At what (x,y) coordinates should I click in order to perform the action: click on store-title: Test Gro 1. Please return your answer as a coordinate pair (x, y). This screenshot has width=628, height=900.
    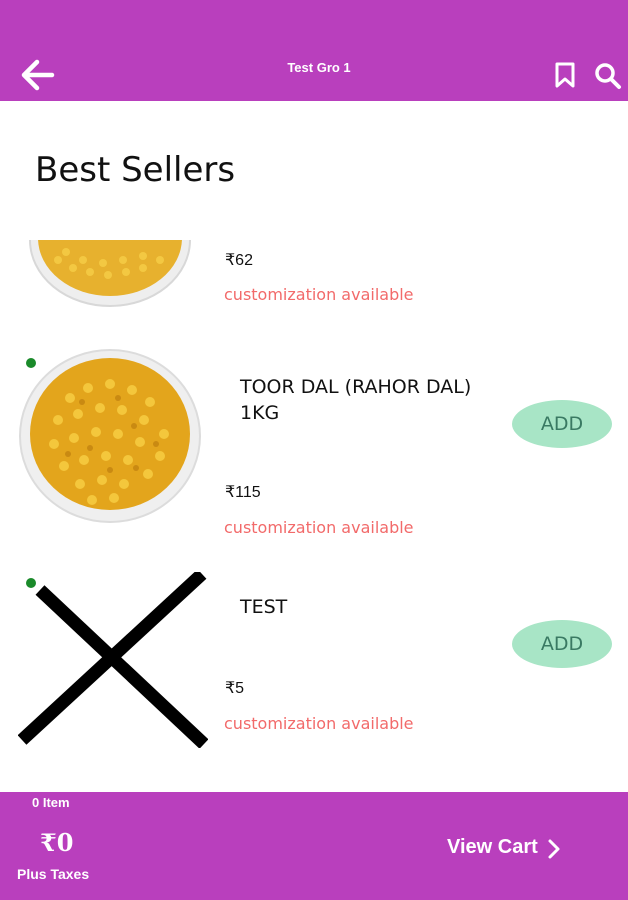
    Looking at the image, I should click on (319, 67).